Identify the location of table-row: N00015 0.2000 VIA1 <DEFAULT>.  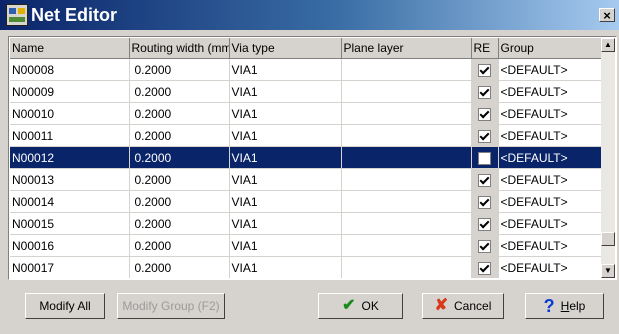
(307, 223).